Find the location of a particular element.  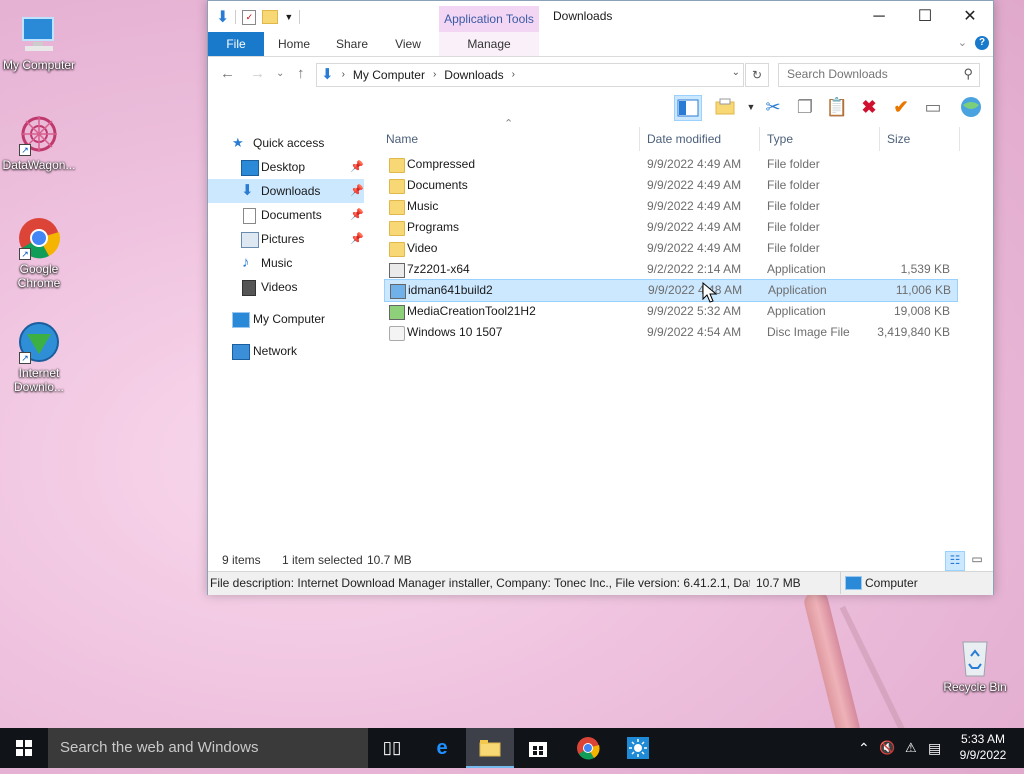

desktop-icon-my-computer: My Computer is located at coordinates (39, 42).